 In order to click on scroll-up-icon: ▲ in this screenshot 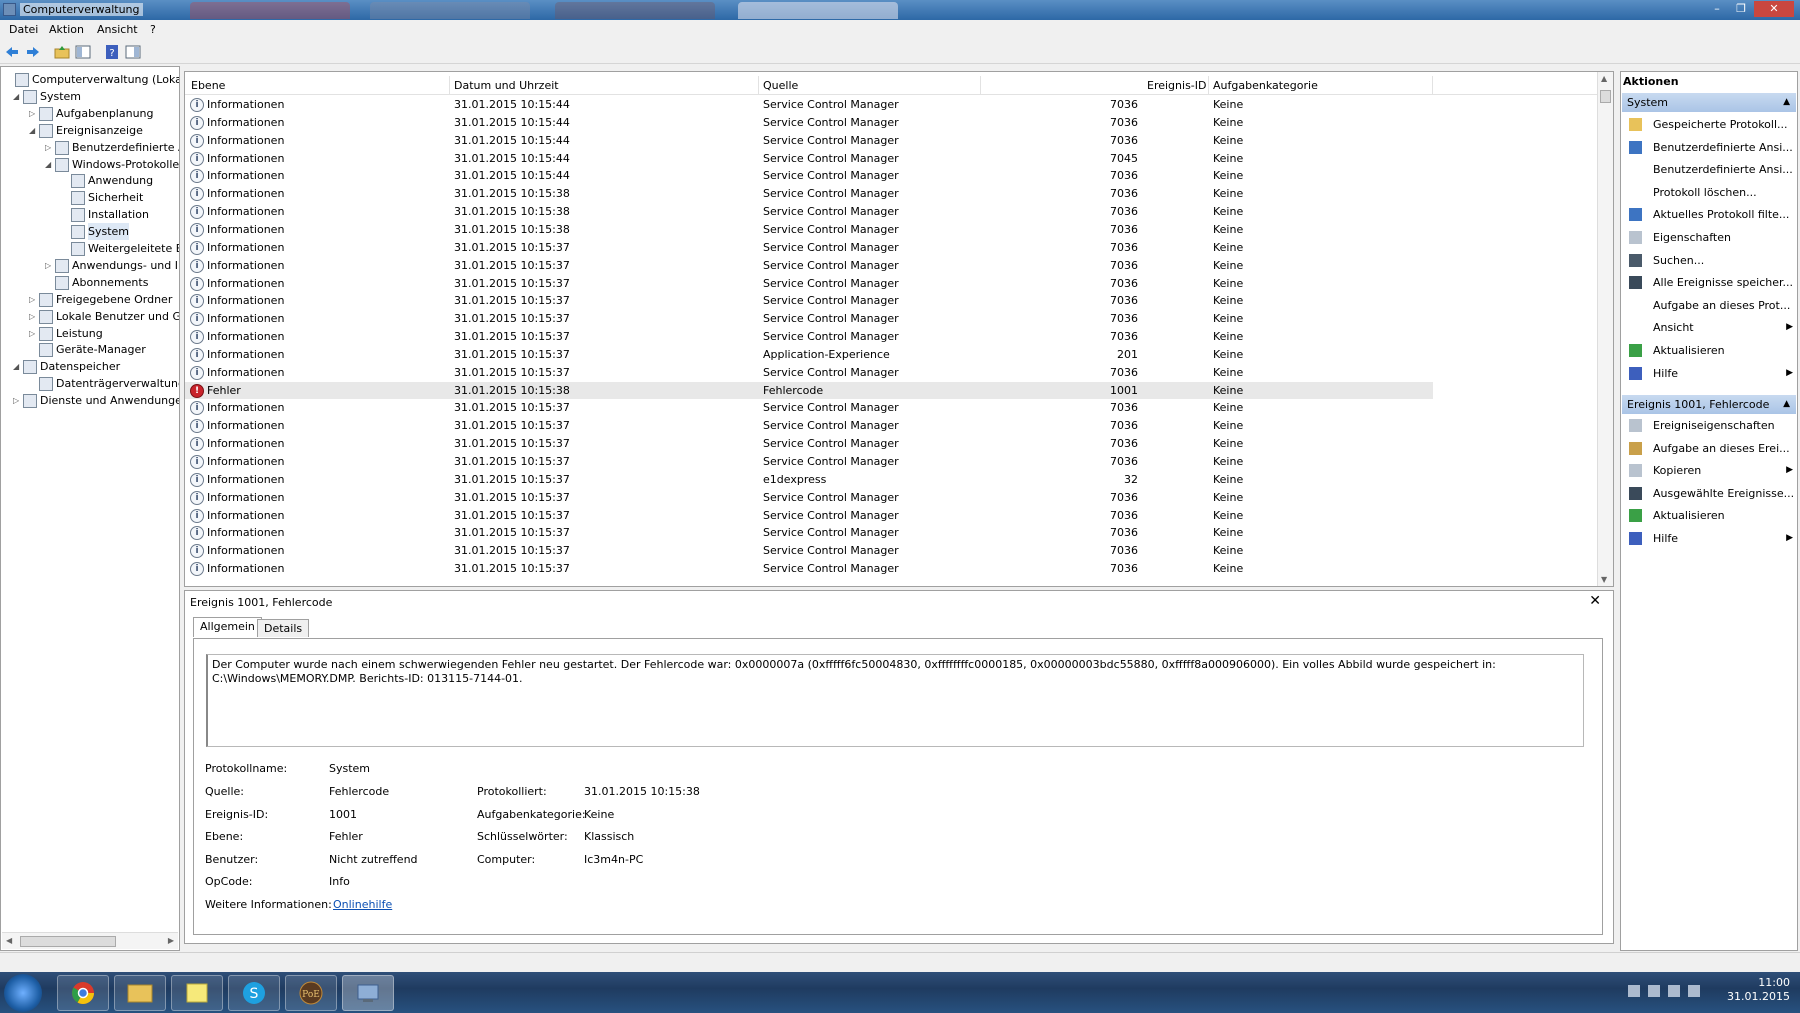, I will do `click(1604, 78)`.